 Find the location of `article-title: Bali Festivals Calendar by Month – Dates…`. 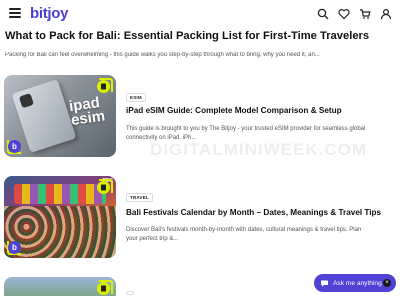

article-title: Bali Festivals Calendar by Month – Dates… is located at coordinates (260, 212).